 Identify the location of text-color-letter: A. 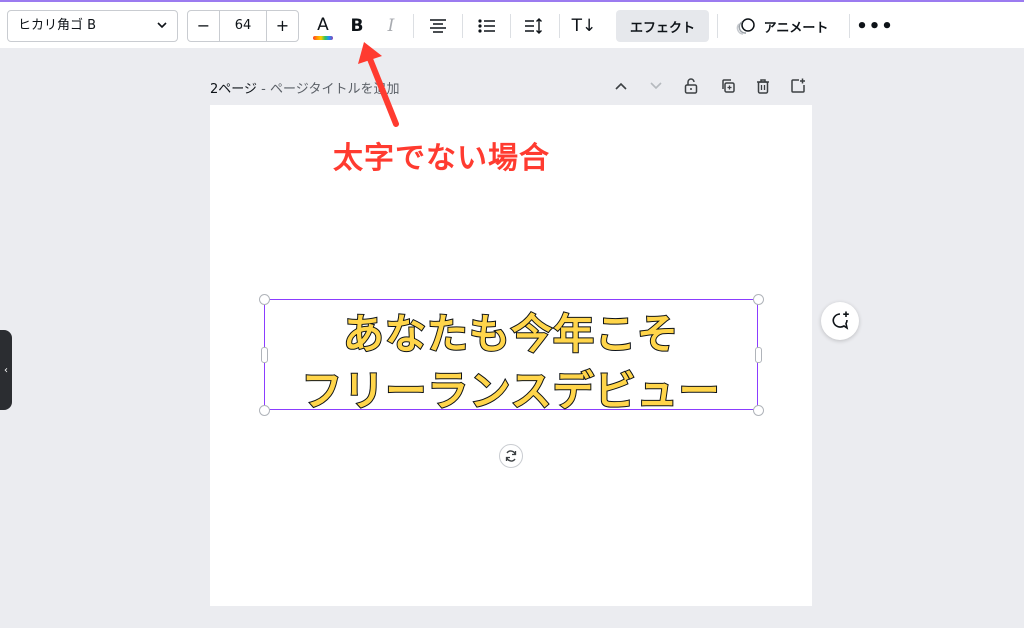
(323, 24).